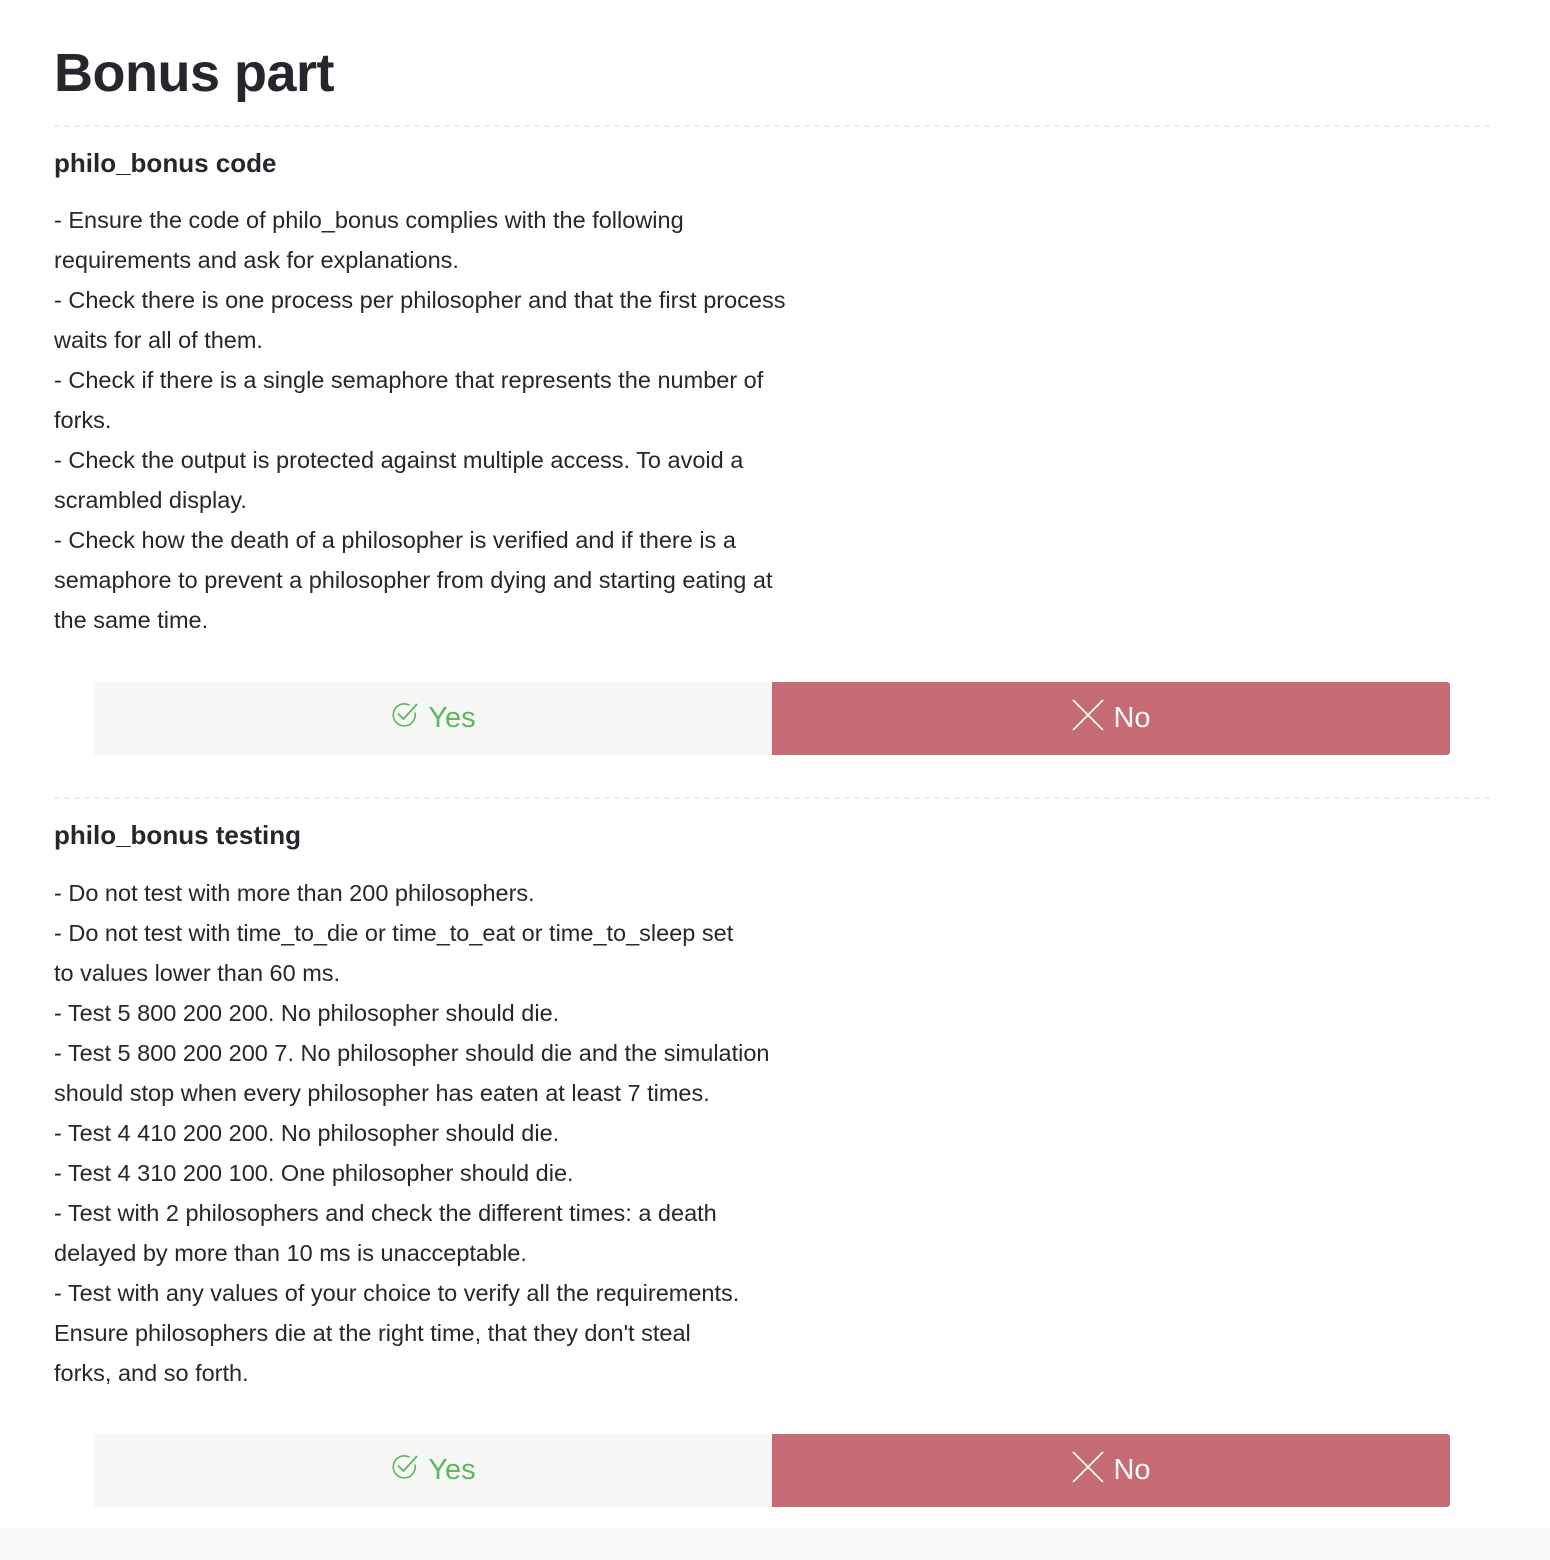  What do you see at coordinates (151, 1373) in the screenshot?
I see `instruction-line: forks, and so forth.` at bounding box center [151, 1373].